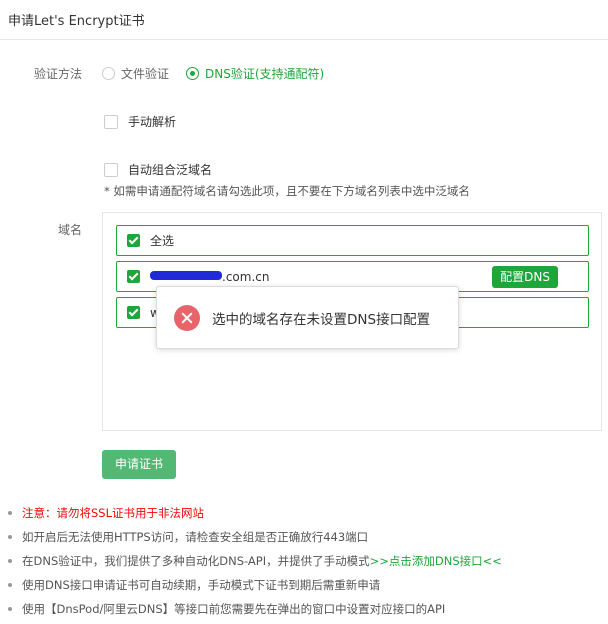  Describe the element at coordinates (108, 73) in the screenshot. I see `radio-circle-icon` at that location.